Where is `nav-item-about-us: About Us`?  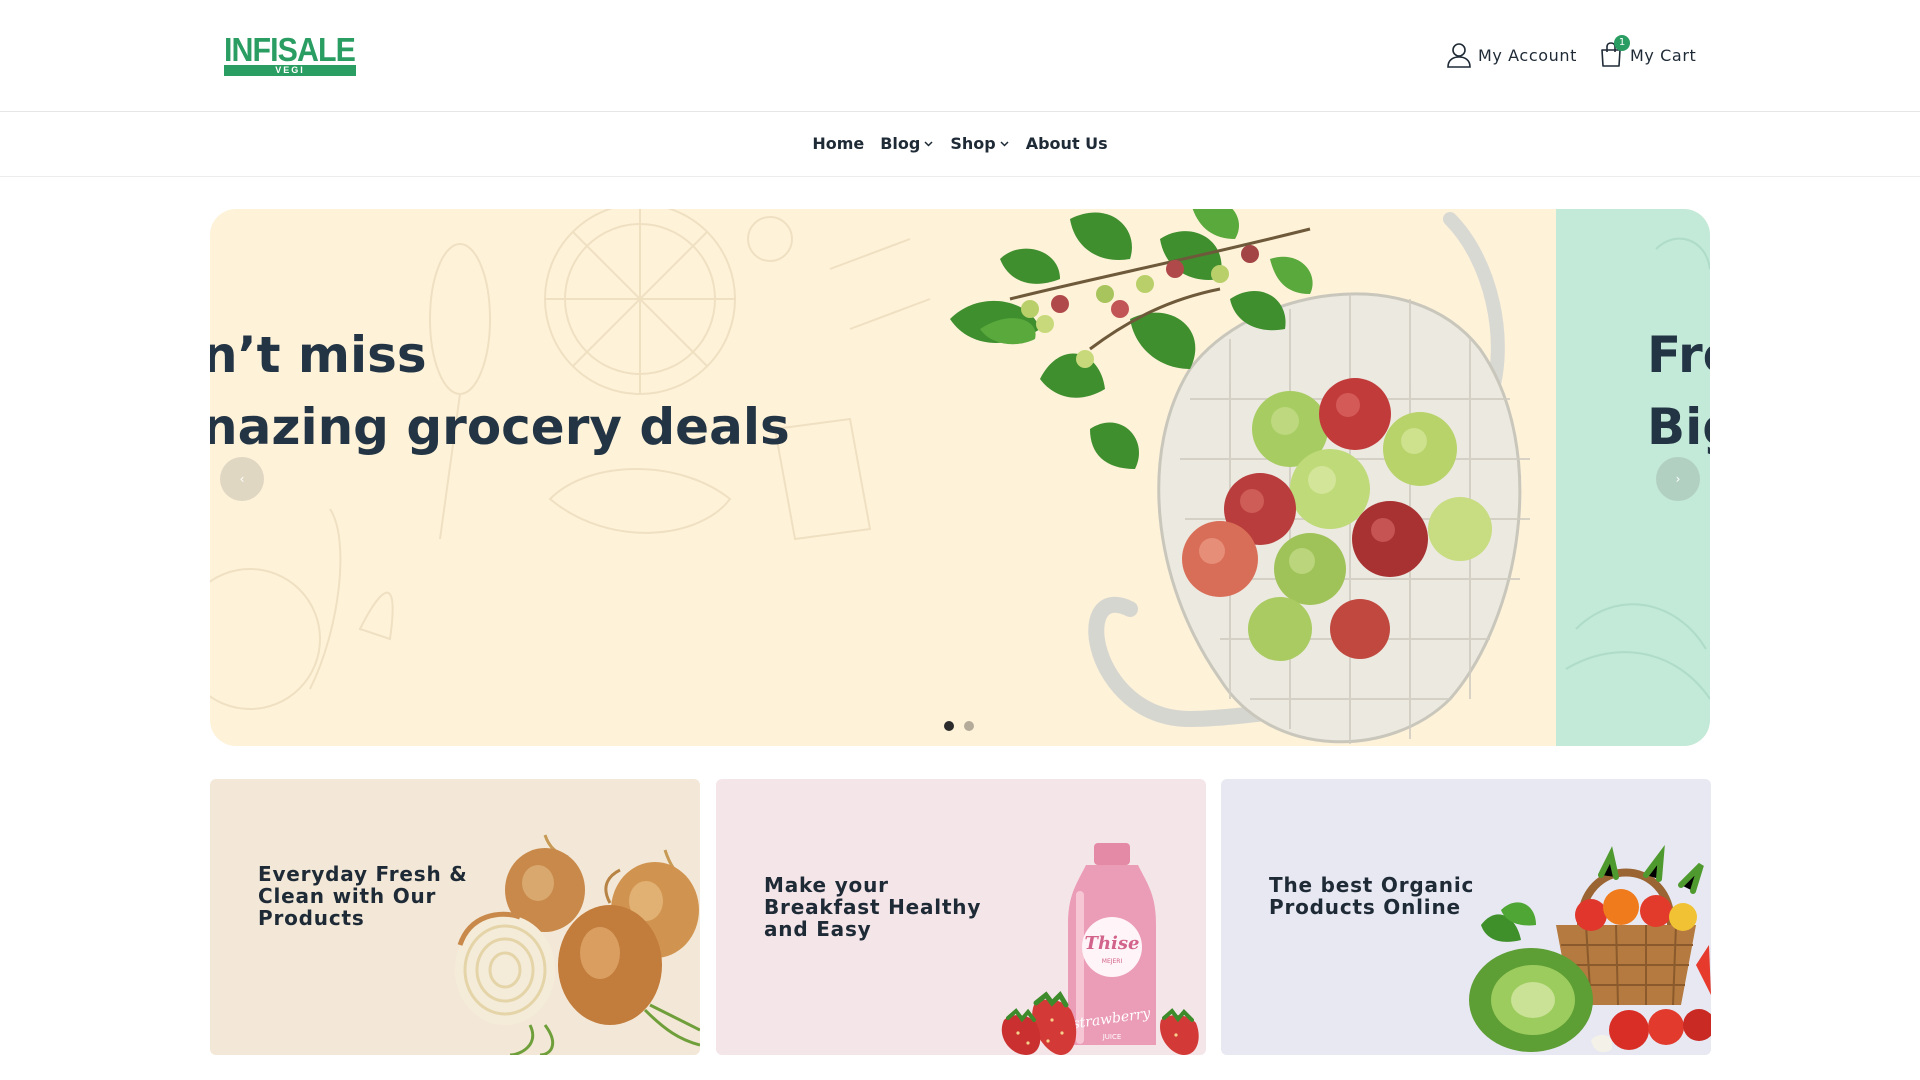
nav-item-about-us: About Us is located at coordinates (1067, 143).